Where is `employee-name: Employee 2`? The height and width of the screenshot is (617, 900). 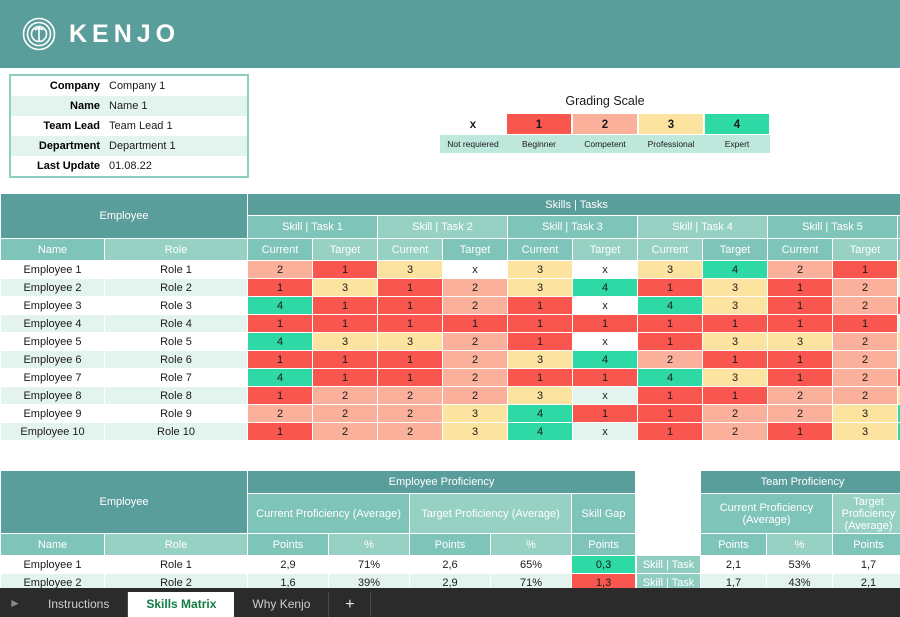 employee-name: Employee 2 is located at coordinates (52, 287).